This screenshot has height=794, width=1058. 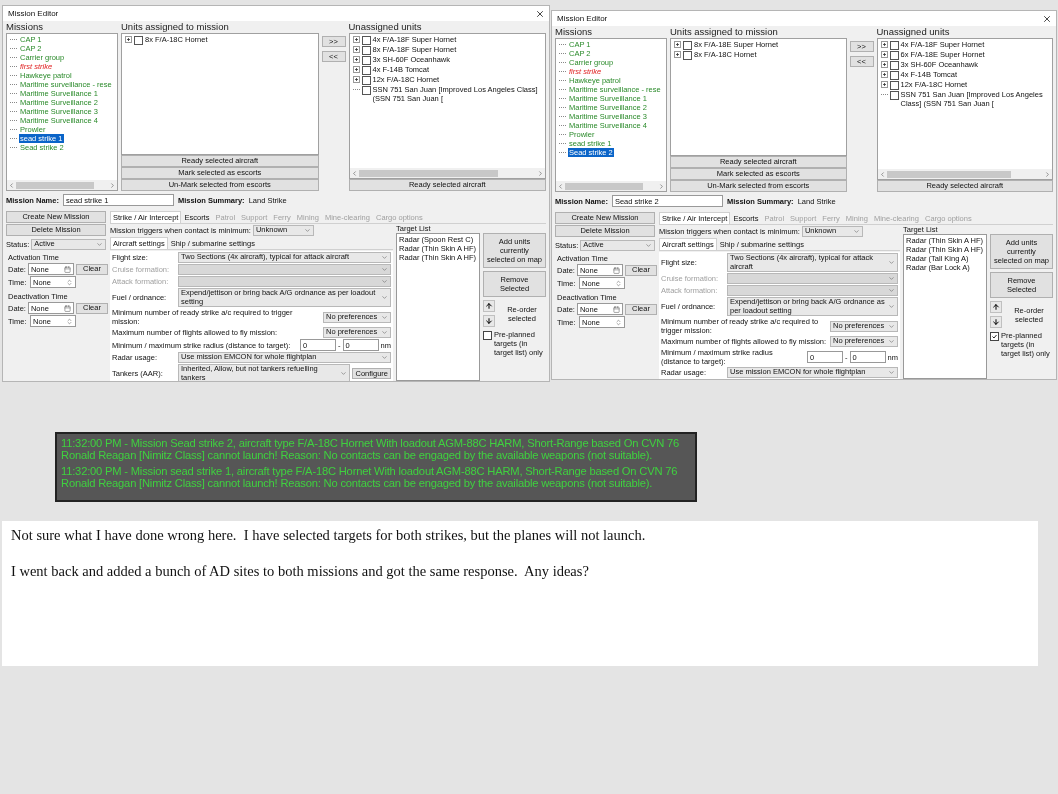 What do you see at coordinates (370, 477) in the screenshot?
I see `log-message: 11:32:00 PM - Mission sead strike 1, aircraft type F/A-18C Hornet With loadout AGM-88C HARM, Short-Range based On CVN 76 Ronald Reagan [Nimitz Class] cannot launch! Reason: No contacts can be engaged by the available weapons (not suitable).` at bounding box center [370, 477].